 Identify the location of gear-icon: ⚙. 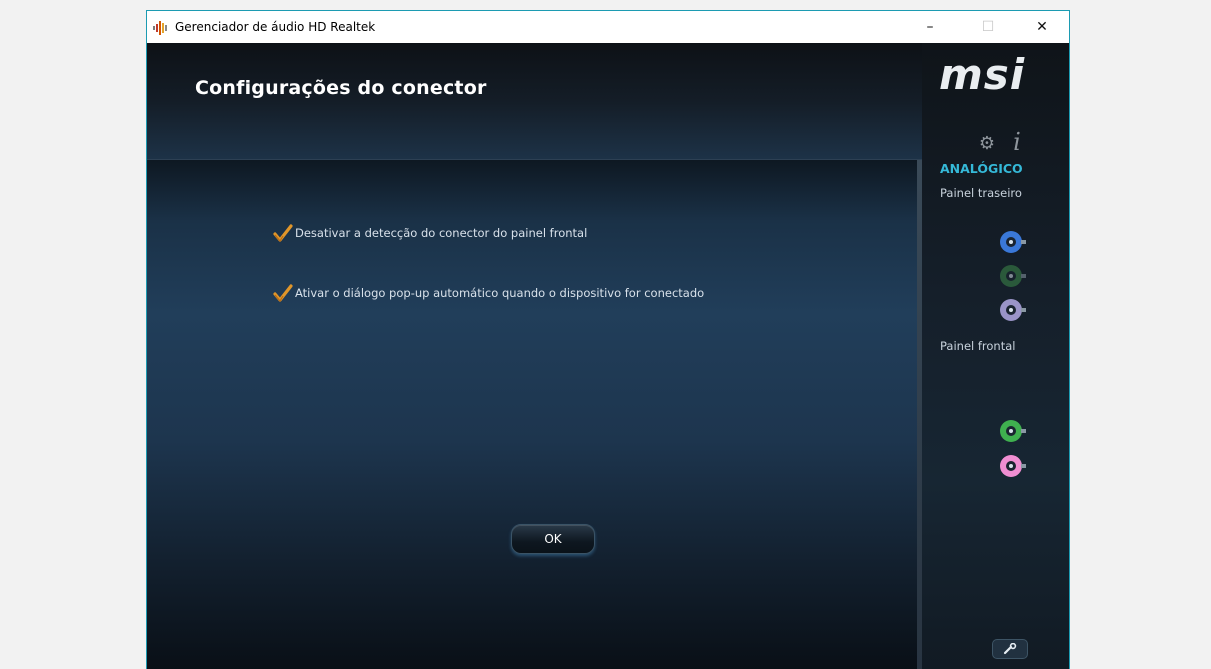
(987, 144).